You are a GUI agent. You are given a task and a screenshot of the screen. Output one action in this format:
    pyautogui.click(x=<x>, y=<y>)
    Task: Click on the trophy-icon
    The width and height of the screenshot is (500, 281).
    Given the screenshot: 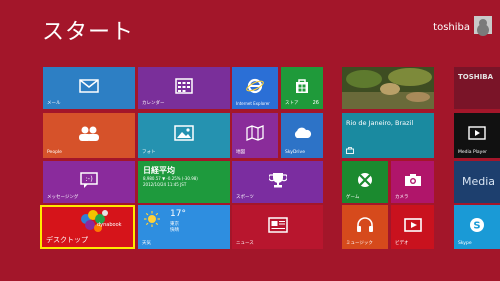 What is the action you would take?
    pyautogui.click(x=277, y=180)
    